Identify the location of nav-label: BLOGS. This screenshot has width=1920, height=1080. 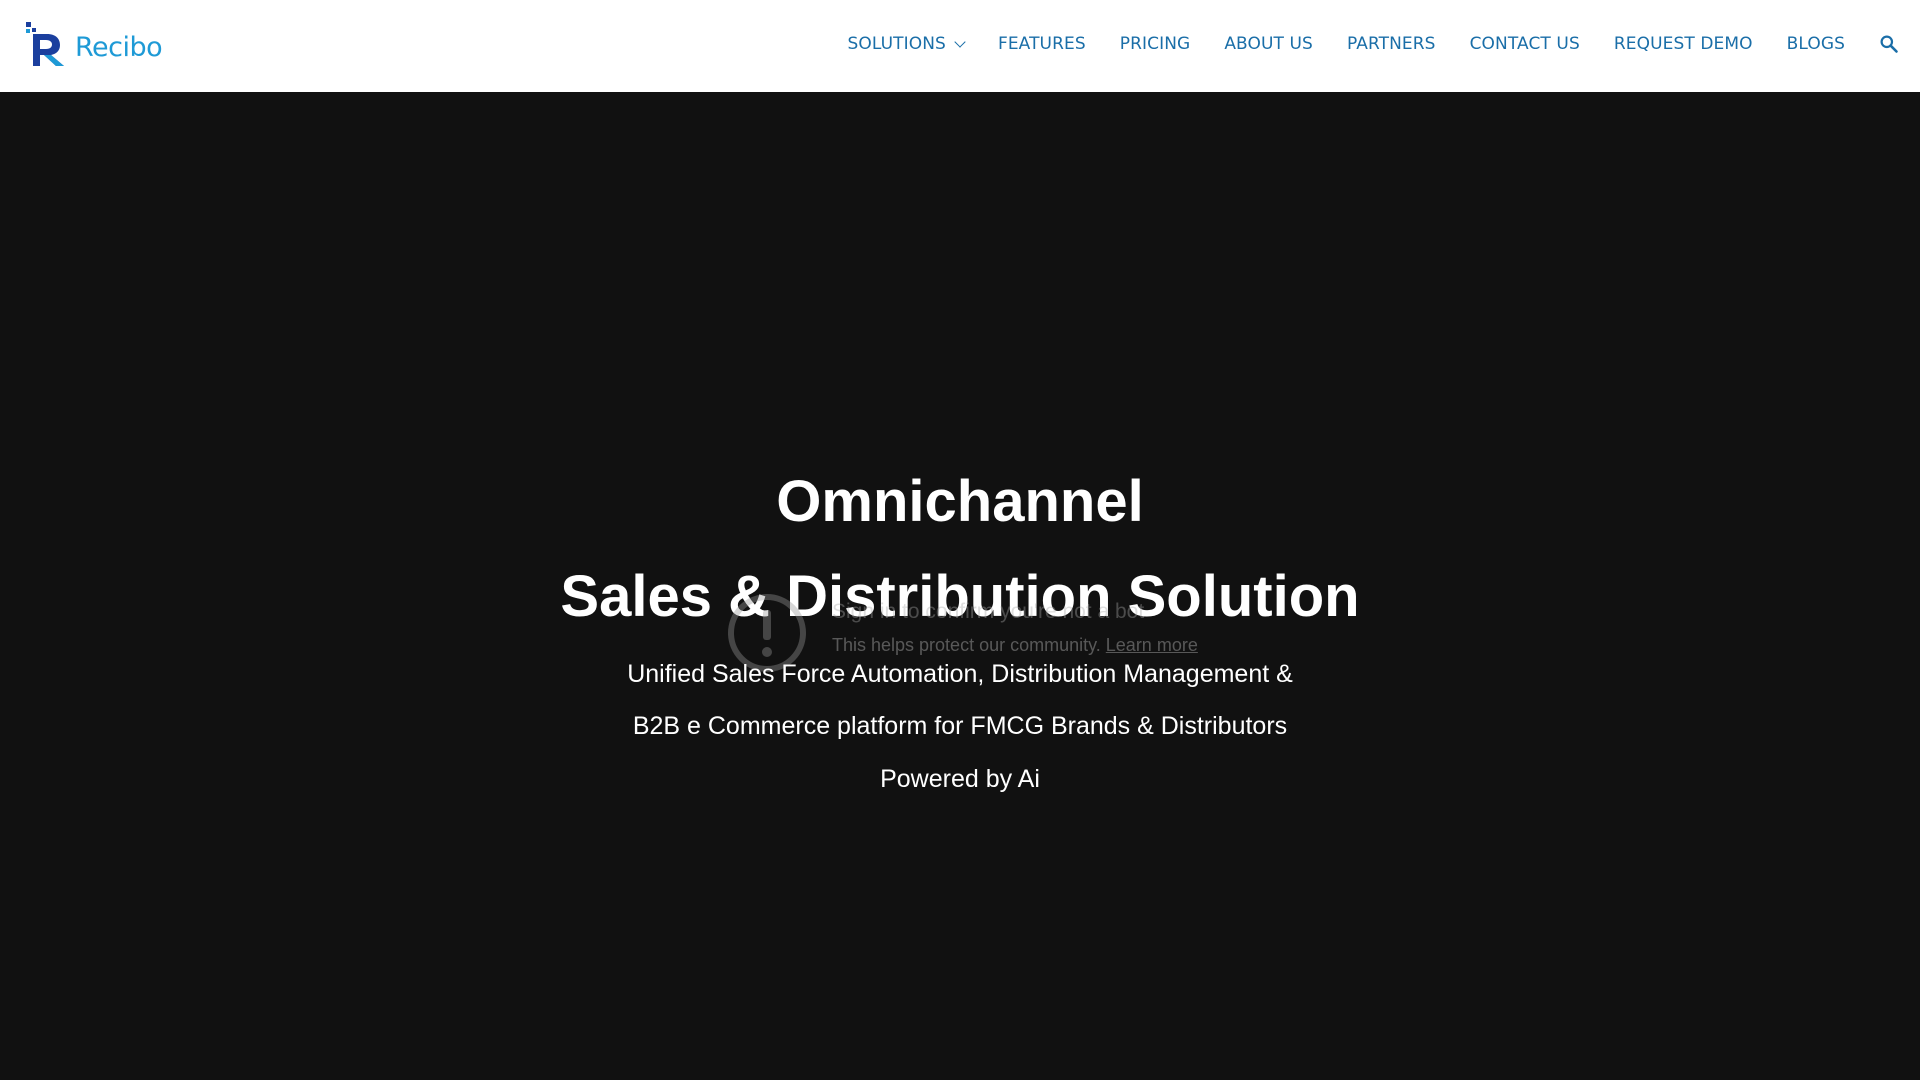
(1815, 44).